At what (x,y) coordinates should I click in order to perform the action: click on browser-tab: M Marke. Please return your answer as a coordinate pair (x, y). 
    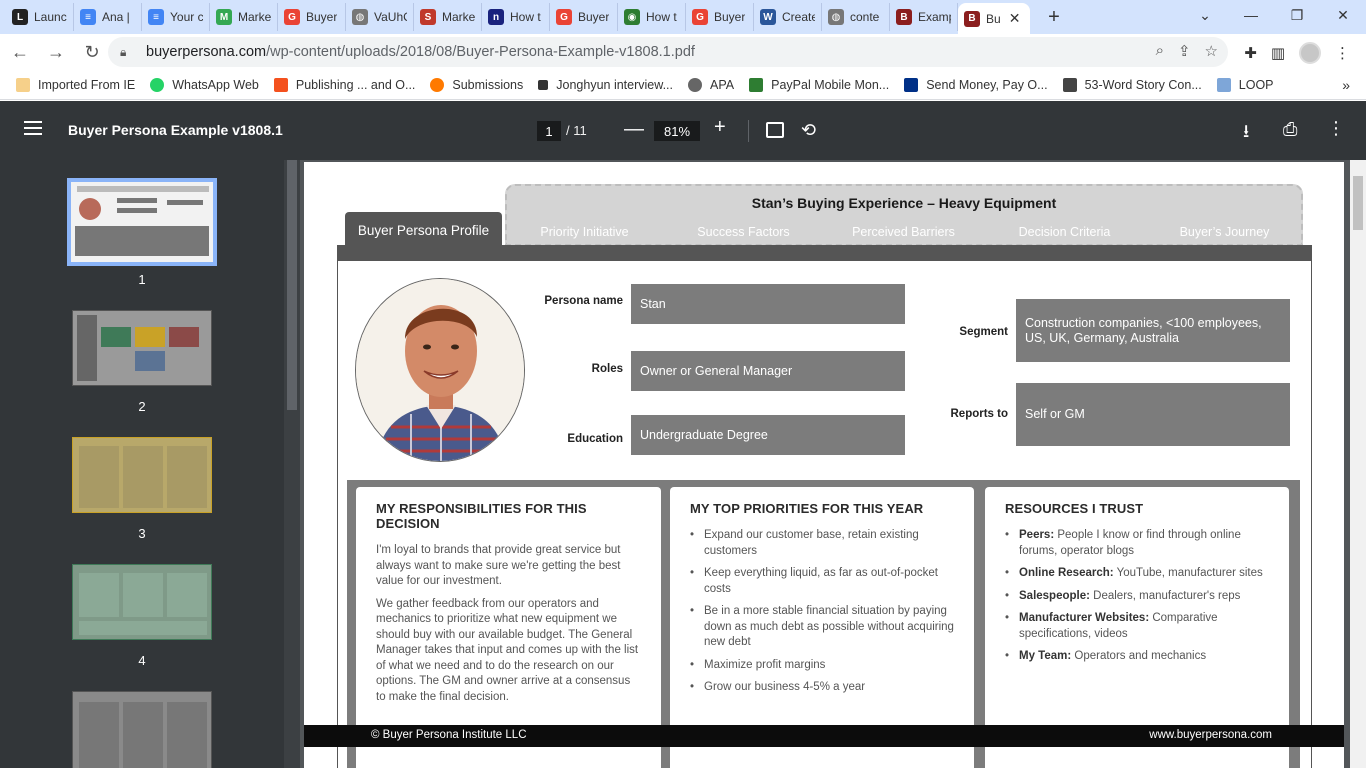
    Looking at the image, I should click on (244, 17).